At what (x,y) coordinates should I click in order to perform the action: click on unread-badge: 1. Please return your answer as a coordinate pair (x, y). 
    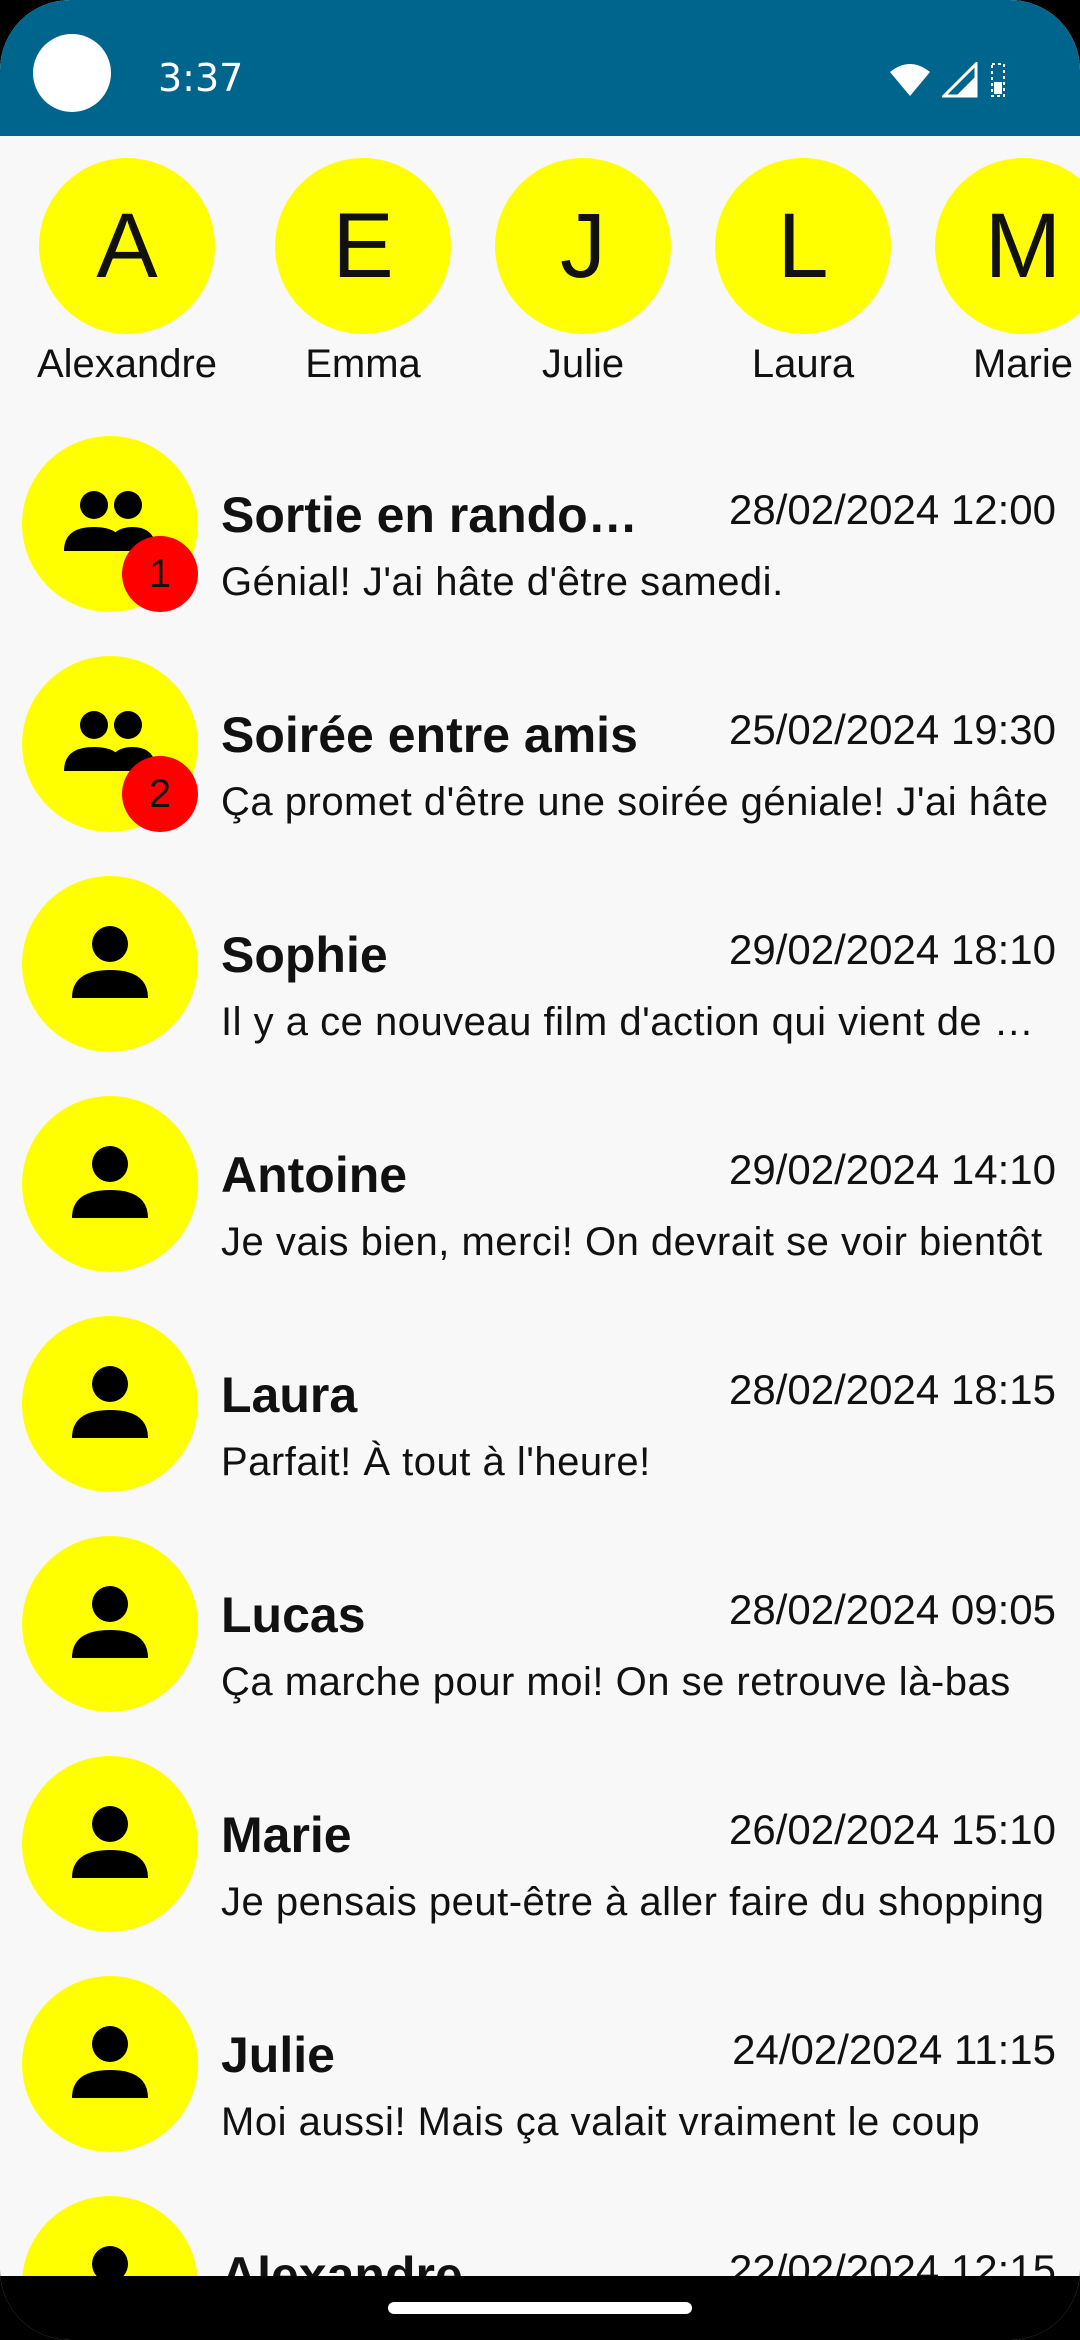
    Looking at the image, I should click on (160, 574).